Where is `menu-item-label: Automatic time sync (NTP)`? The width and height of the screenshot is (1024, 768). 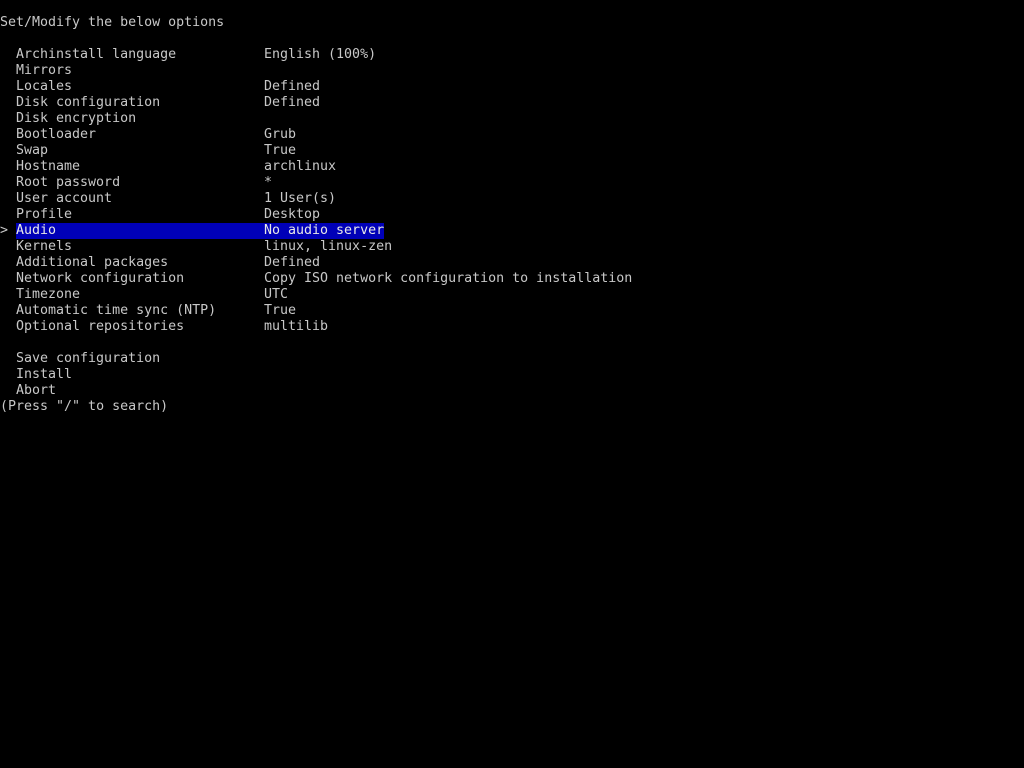 menu-item-label: Automatic time sync (NTP) is located at coordinates (116, 310).